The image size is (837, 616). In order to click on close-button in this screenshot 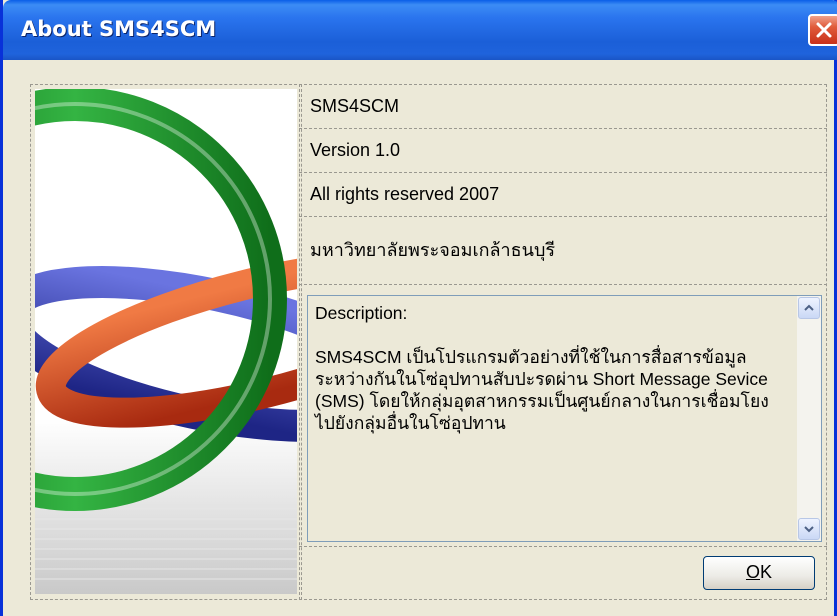, I will do `click(822, 30)`.